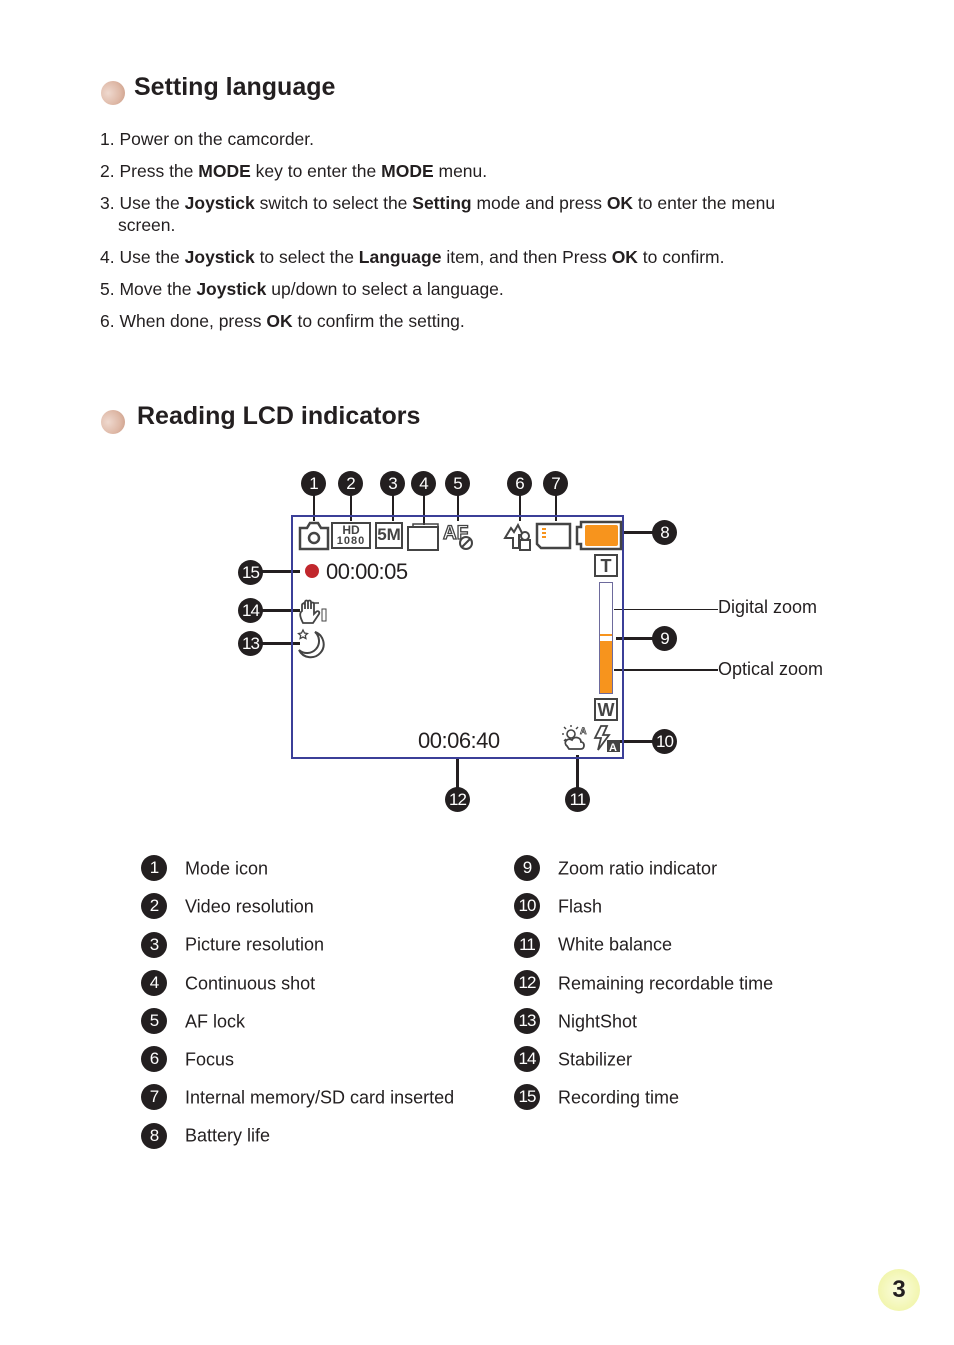  Describe the element at coordinates (606, 635) in the screenshot. I see `digital-zoom-marker` at that location.